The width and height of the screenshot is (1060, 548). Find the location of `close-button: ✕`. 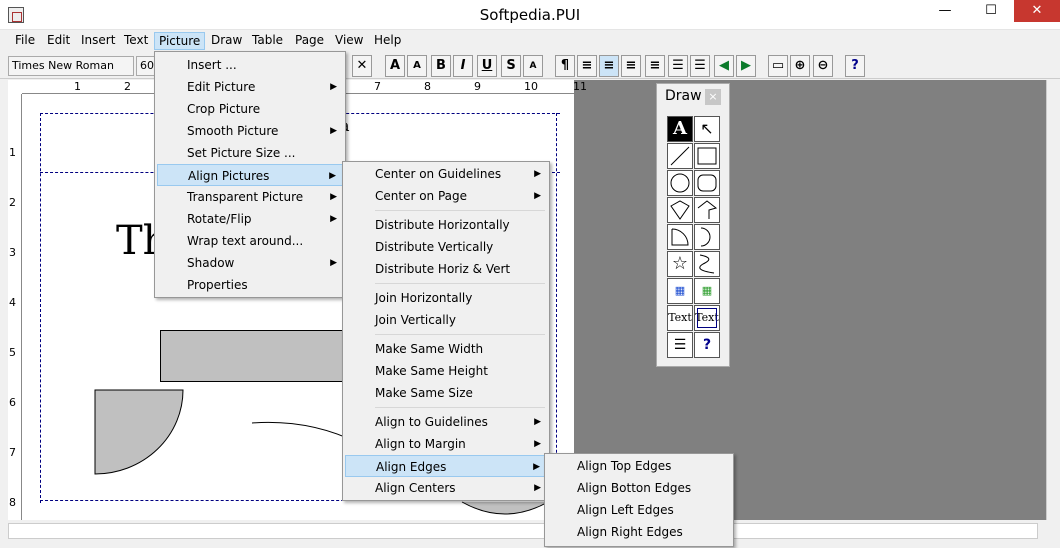

close-button: ✕ is located at coordinates (1037, 11).